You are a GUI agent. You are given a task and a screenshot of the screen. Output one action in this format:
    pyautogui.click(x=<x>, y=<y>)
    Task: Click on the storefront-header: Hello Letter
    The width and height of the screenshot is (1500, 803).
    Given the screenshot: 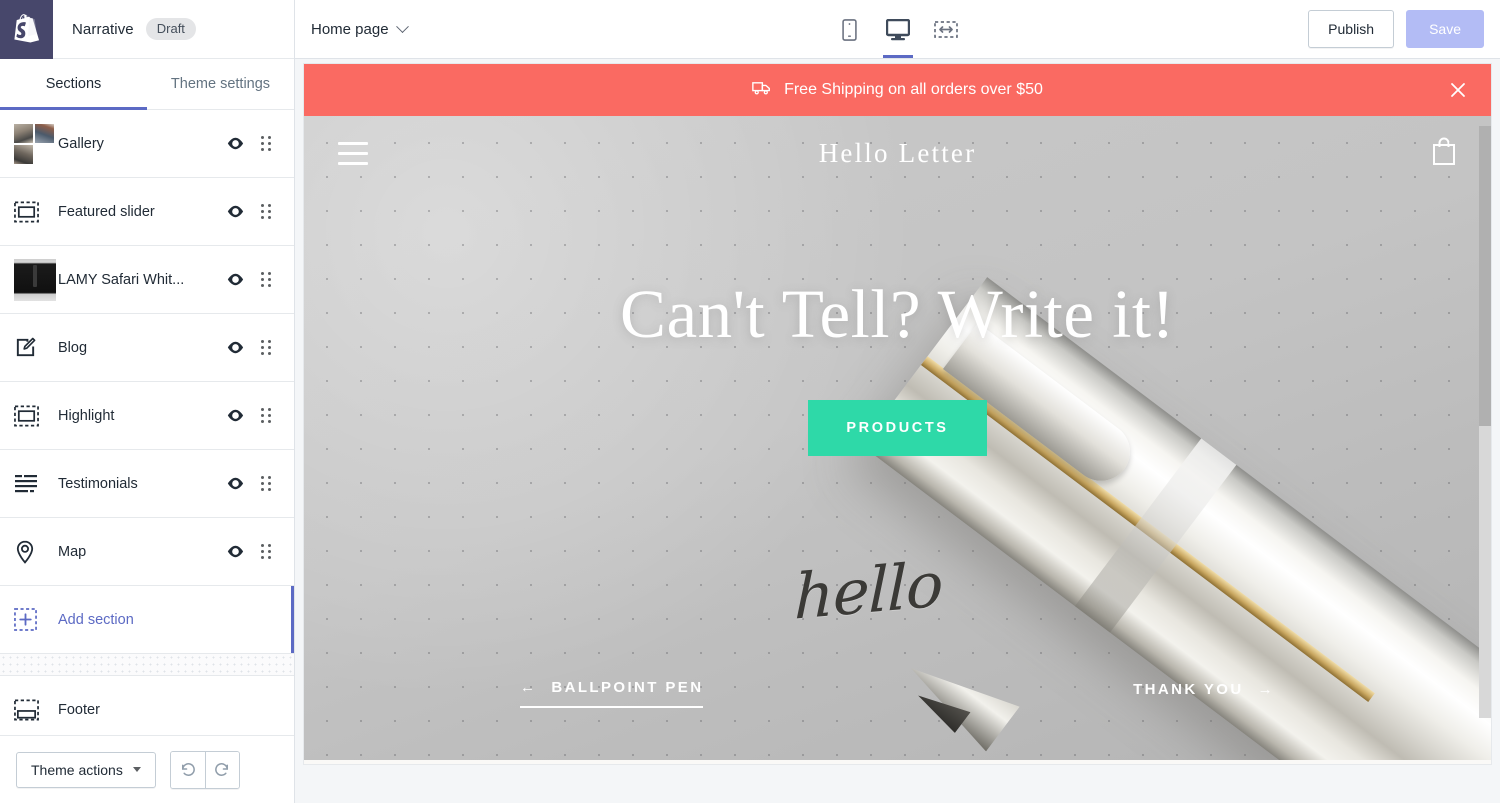 What is the action you would take?
    pyautogui.click(x=897, y=153)
    